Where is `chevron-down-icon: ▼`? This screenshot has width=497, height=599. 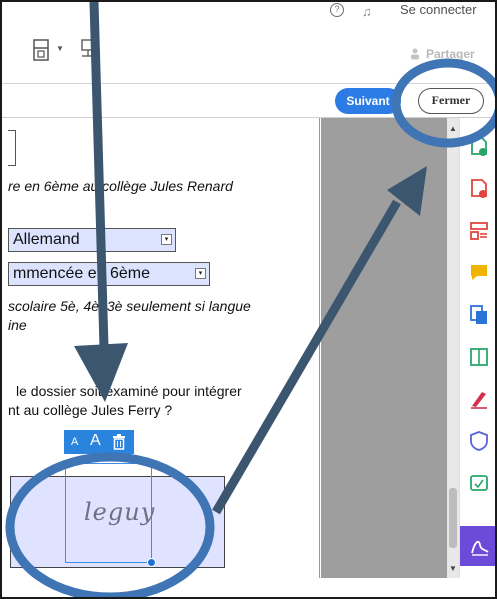 chevron-down-icon: ▼ is located at coordinates (60, 48).